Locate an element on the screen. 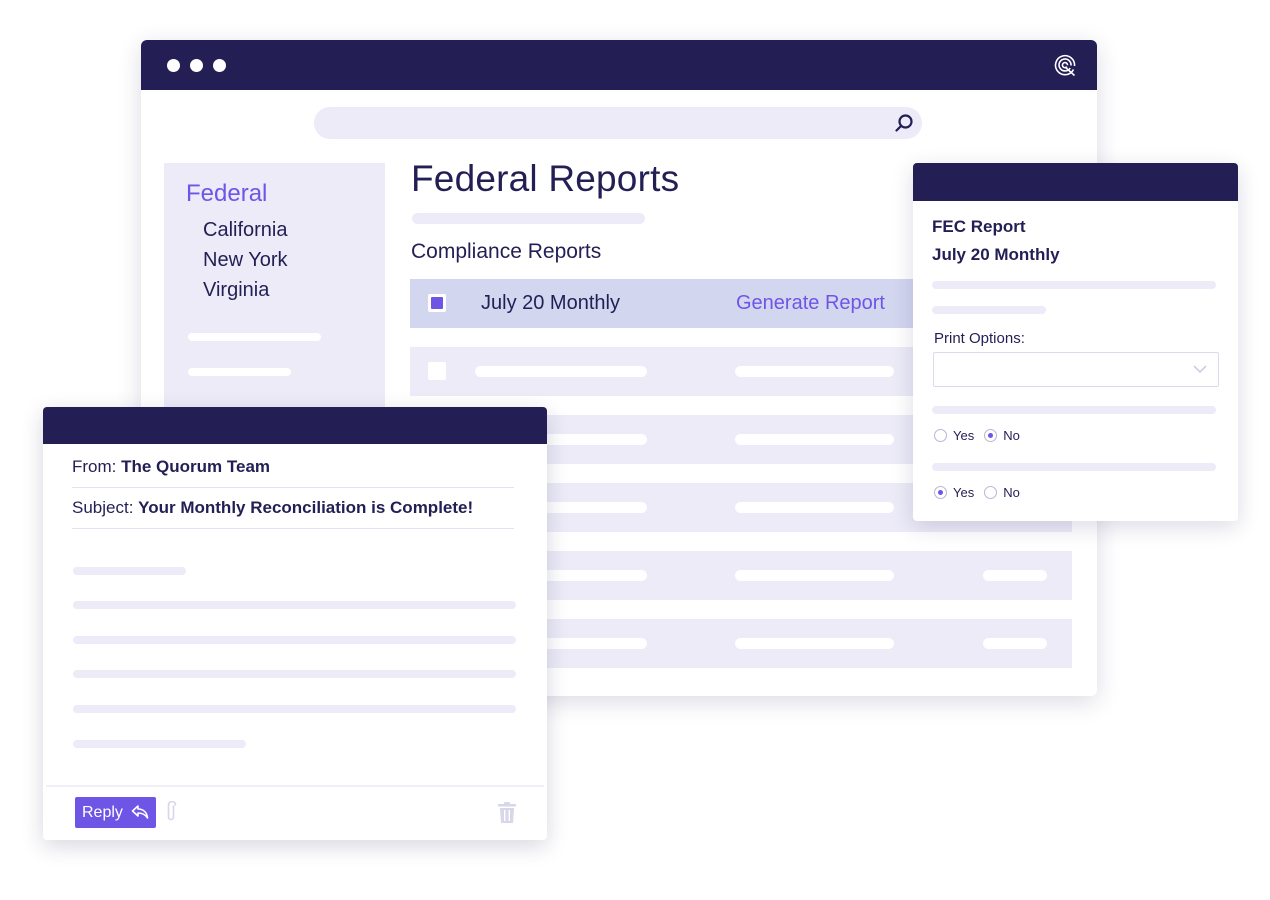  email-from-line: From: The Quorum Team is located at coordinates (171, 467).